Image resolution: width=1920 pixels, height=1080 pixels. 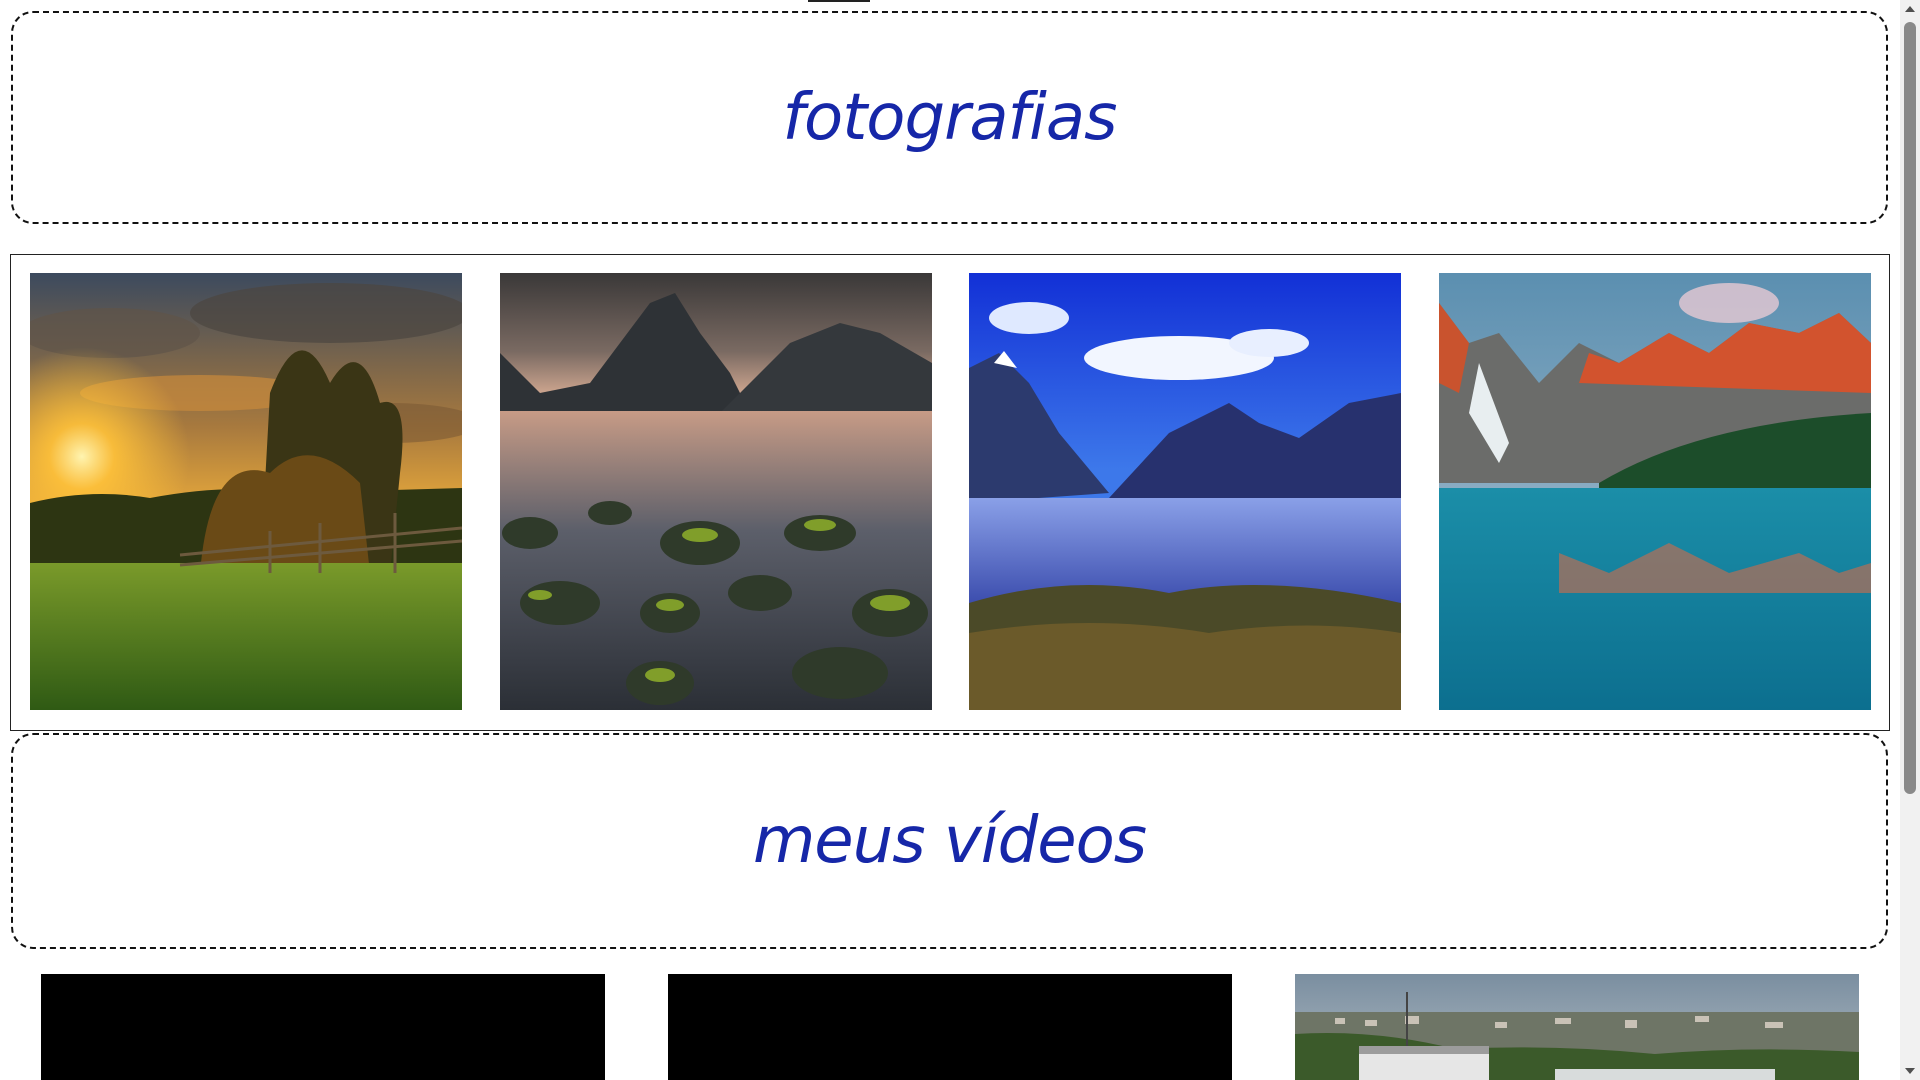 What do you see at coordinates (1185, 491) in the screenshot?
I see `blue-fjord-lake-photo` at bounding box center [1185, 491].